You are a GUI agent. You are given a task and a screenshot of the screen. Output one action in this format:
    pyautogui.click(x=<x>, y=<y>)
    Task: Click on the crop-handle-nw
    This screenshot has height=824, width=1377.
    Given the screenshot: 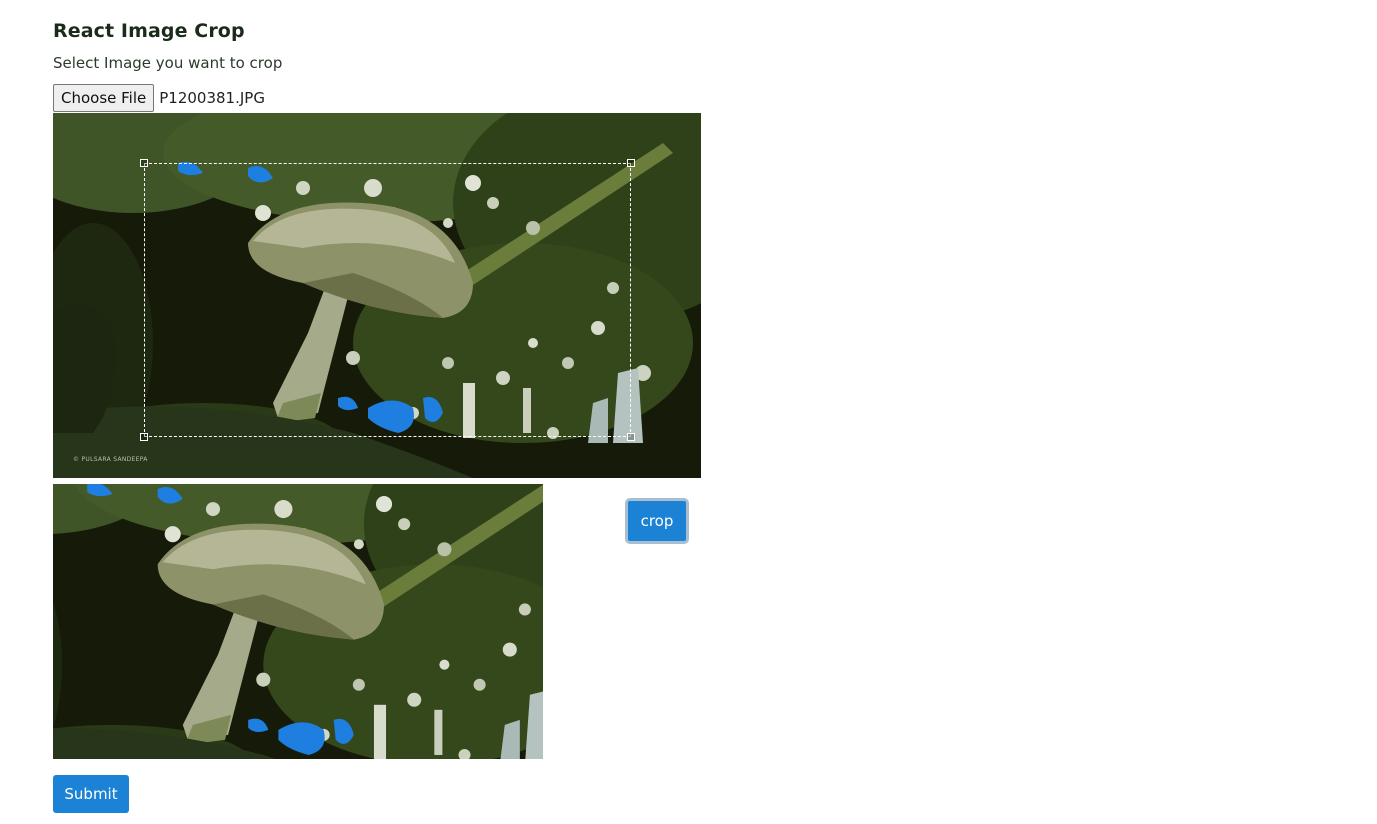 What is the action you would take?
    pyautogui.click(x=144, y=163)
    